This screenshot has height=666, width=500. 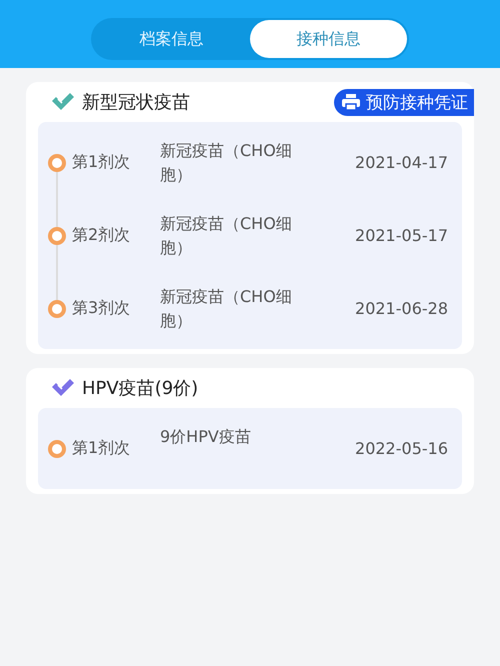 What do you see at coordinates (401, 162) in the screenshot?
I see `dose-date: 2021-04-17` at bounding box center [401, 162].